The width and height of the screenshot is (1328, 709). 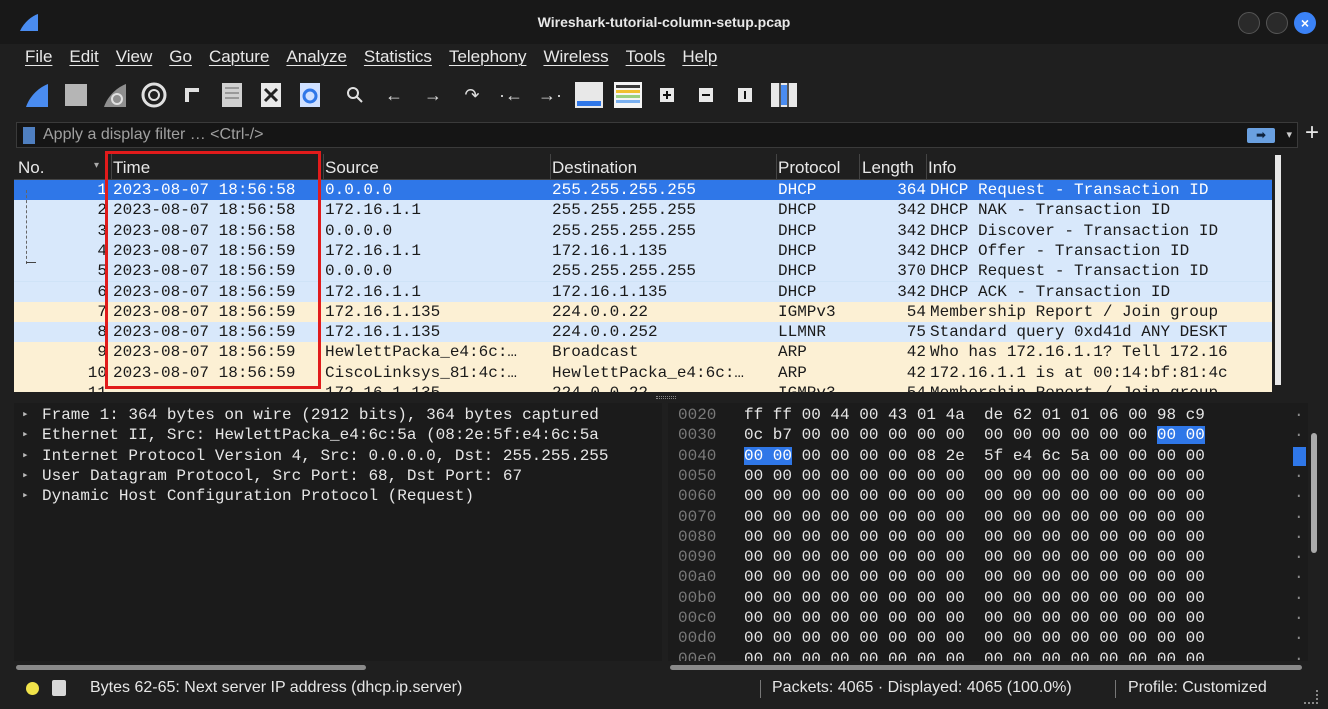 I want to click on colorize-icon, so click(x=628, y=95).